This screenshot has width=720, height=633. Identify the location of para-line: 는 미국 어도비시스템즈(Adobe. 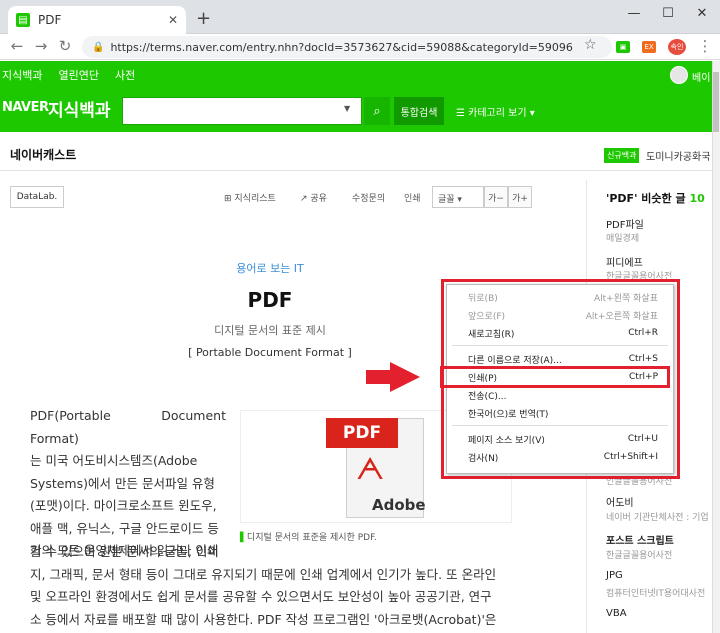
(114, 460).